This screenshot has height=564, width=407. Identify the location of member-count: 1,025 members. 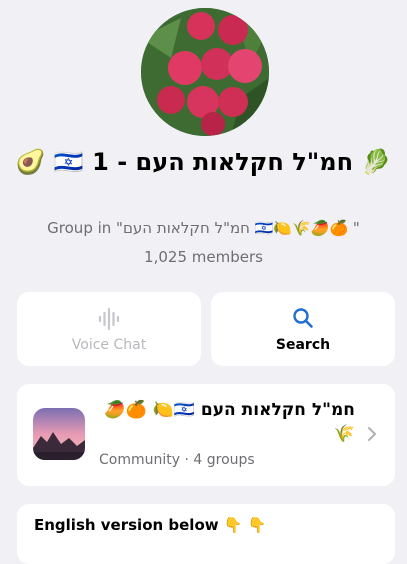
(203, 257).